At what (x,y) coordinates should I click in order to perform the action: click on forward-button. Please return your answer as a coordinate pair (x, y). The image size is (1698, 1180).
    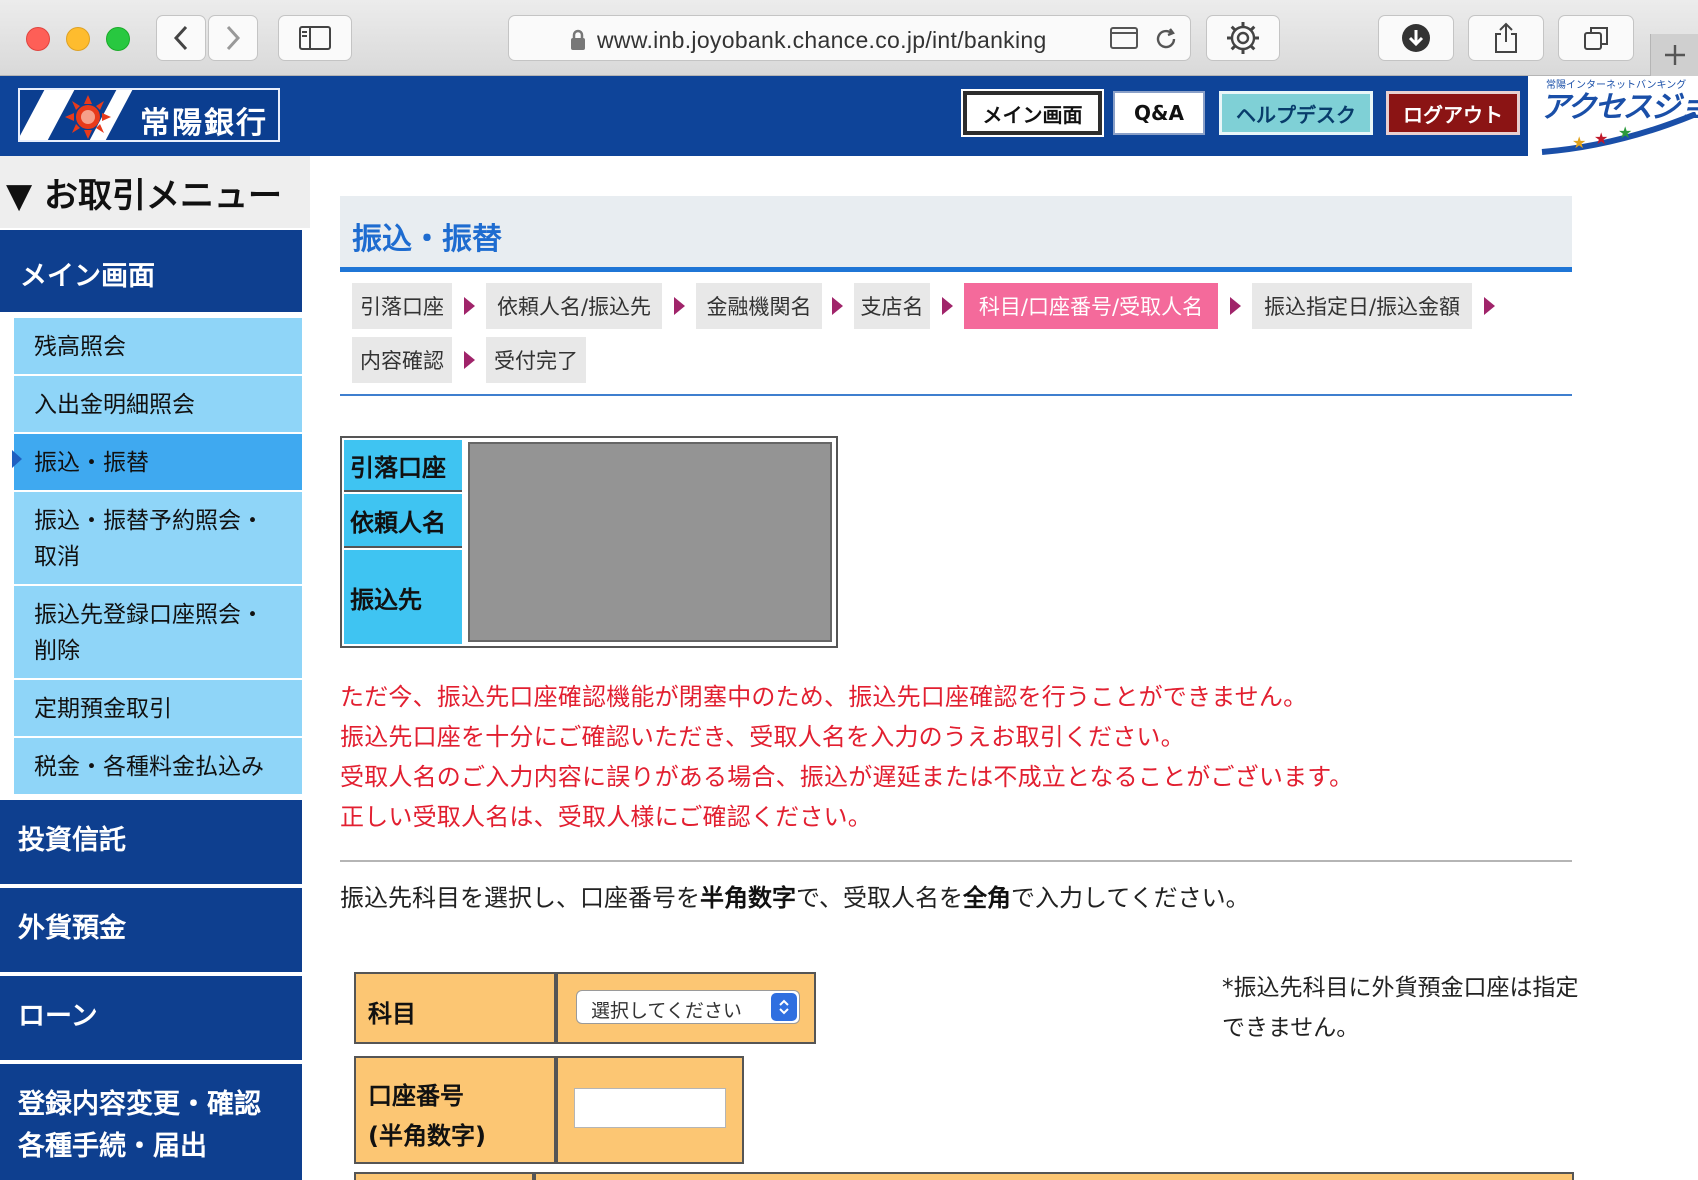
    Looking at the image, I should click on (233, 38).